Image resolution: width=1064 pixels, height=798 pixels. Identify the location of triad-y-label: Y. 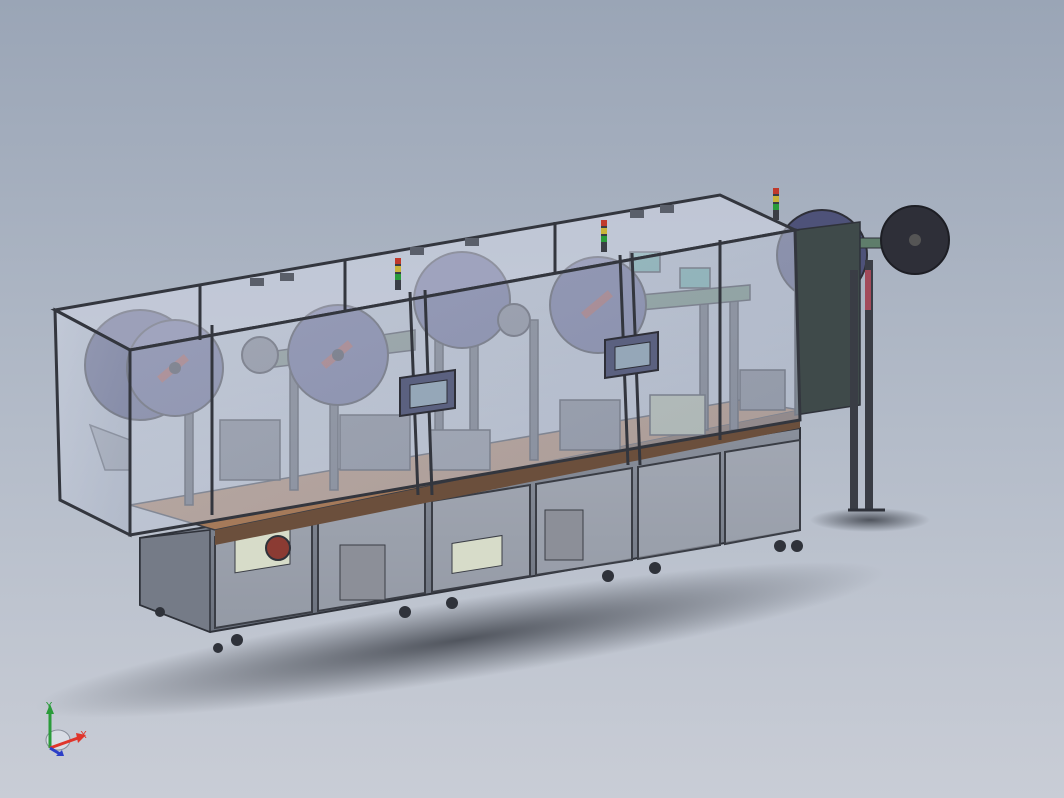
(49, 706).